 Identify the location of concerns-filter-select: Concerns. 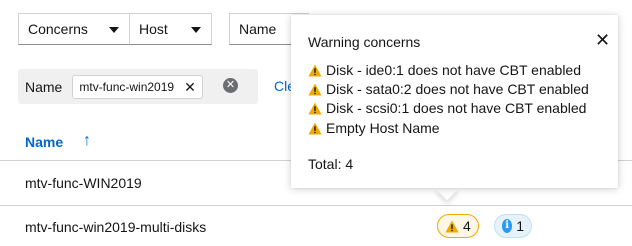
(74, 29).